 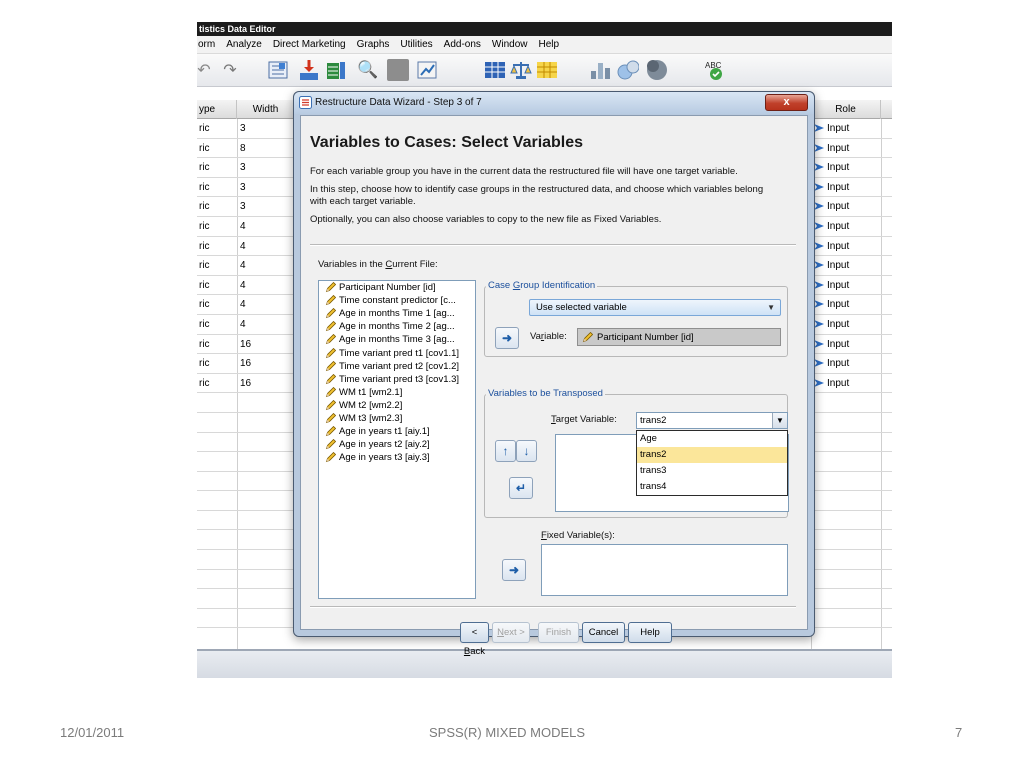 What do you see at coordinates (712, 487) in the screenshot?
I see `dropdown-option: trans4` at bounding box center [712, 487].